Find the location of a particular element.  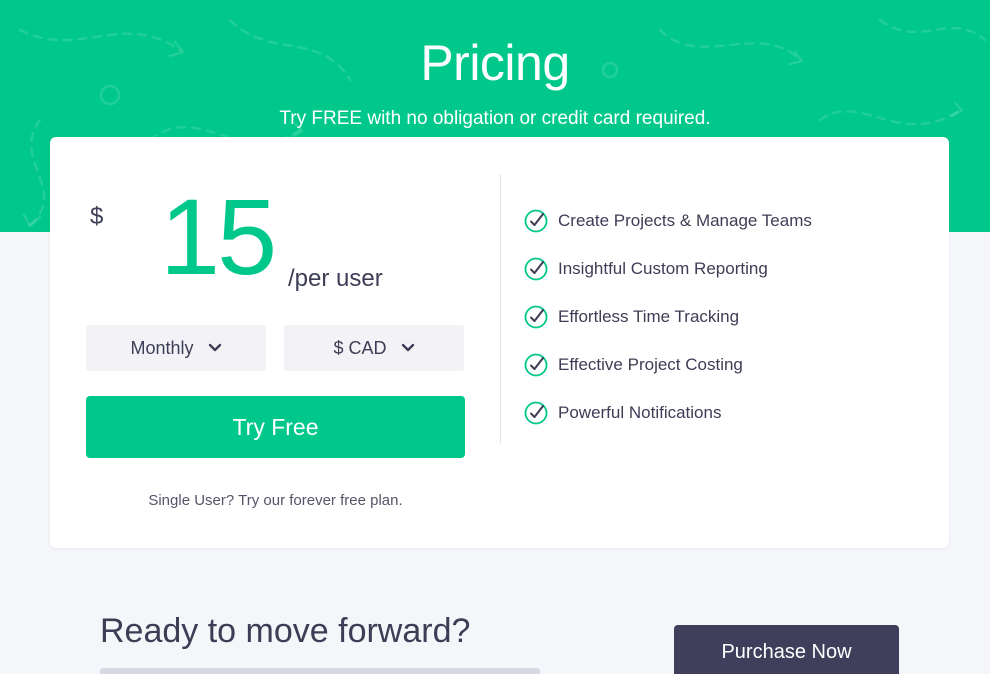

feature-item: Insightful Custom Reporting is located at coordinates (668, 269).